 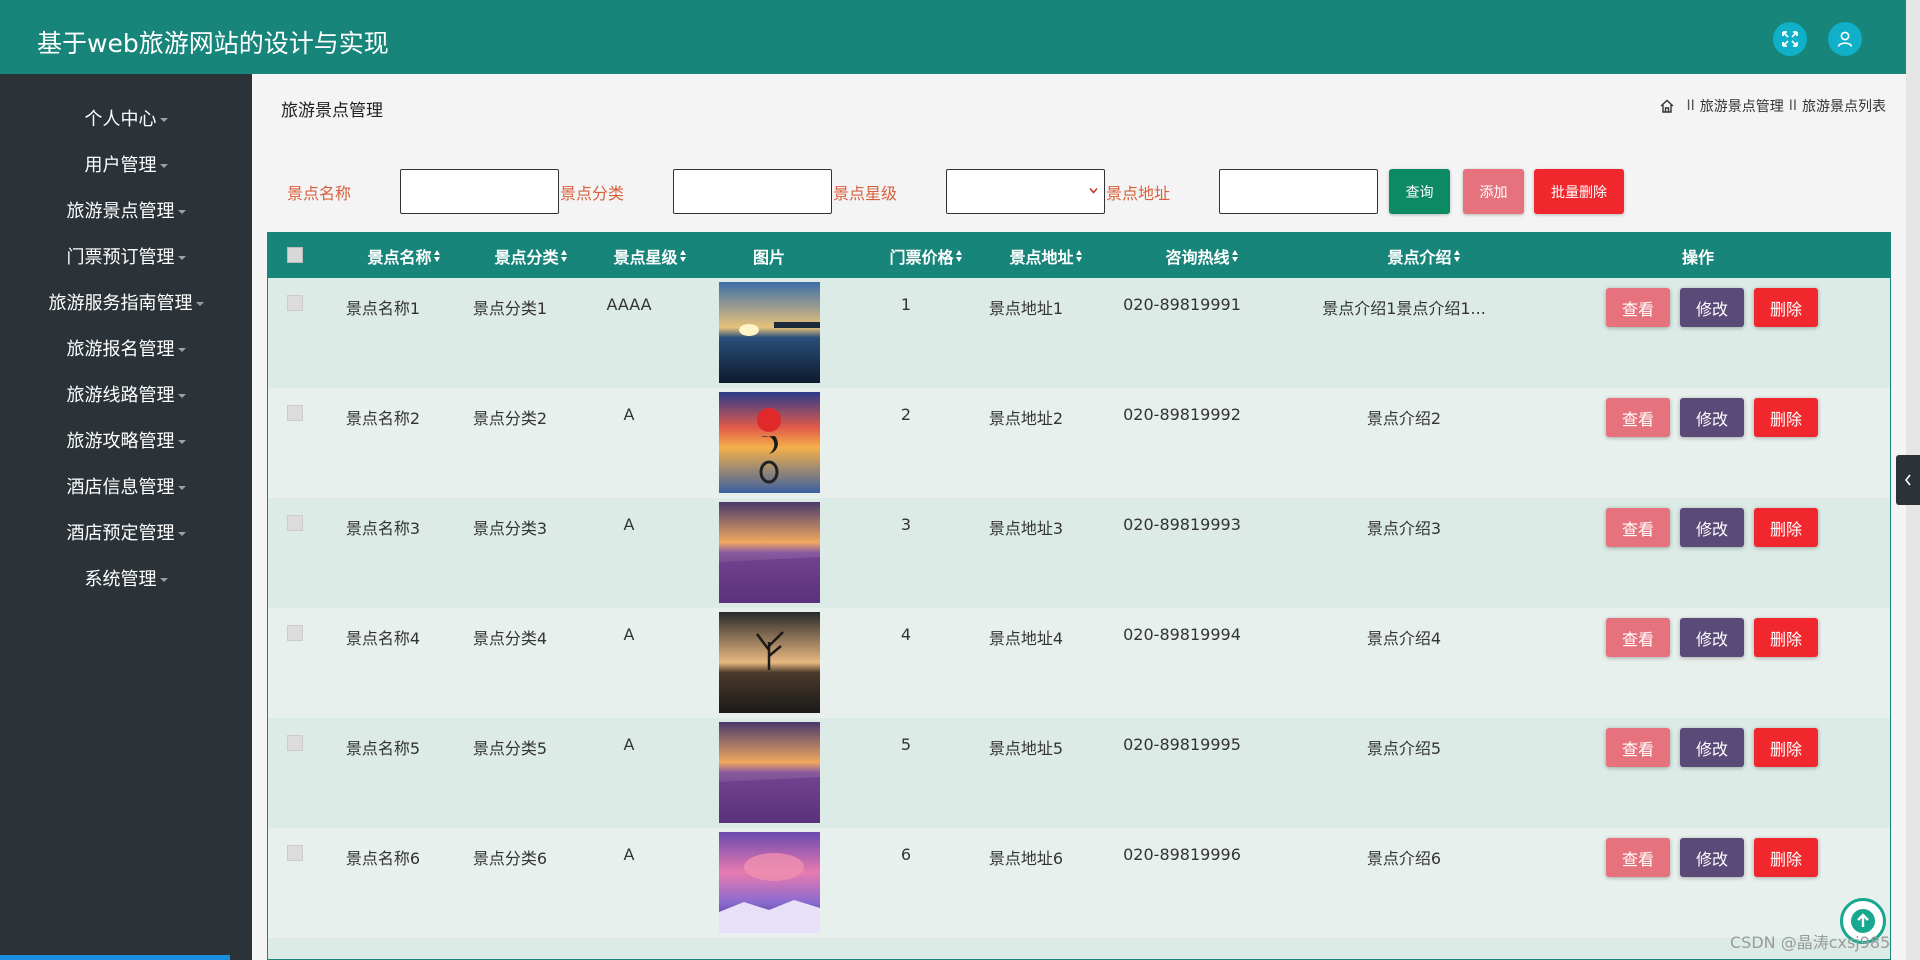 What do you see at coordinates (1845, 39) in the screenshot?
I see `user-button` at bounding box center [1845, 39].